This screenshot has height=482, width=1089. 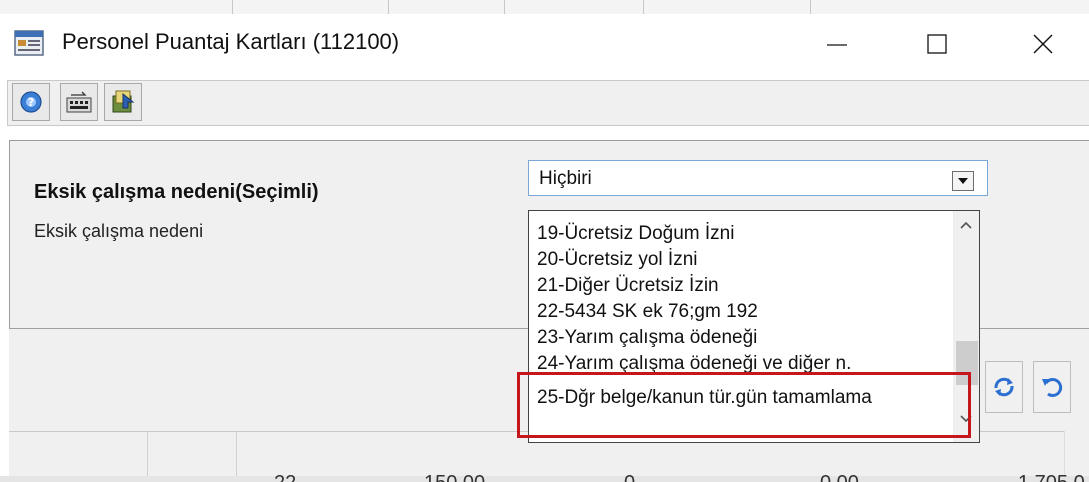 I want to click on refresh-icon, so click(x=1004, y=387).